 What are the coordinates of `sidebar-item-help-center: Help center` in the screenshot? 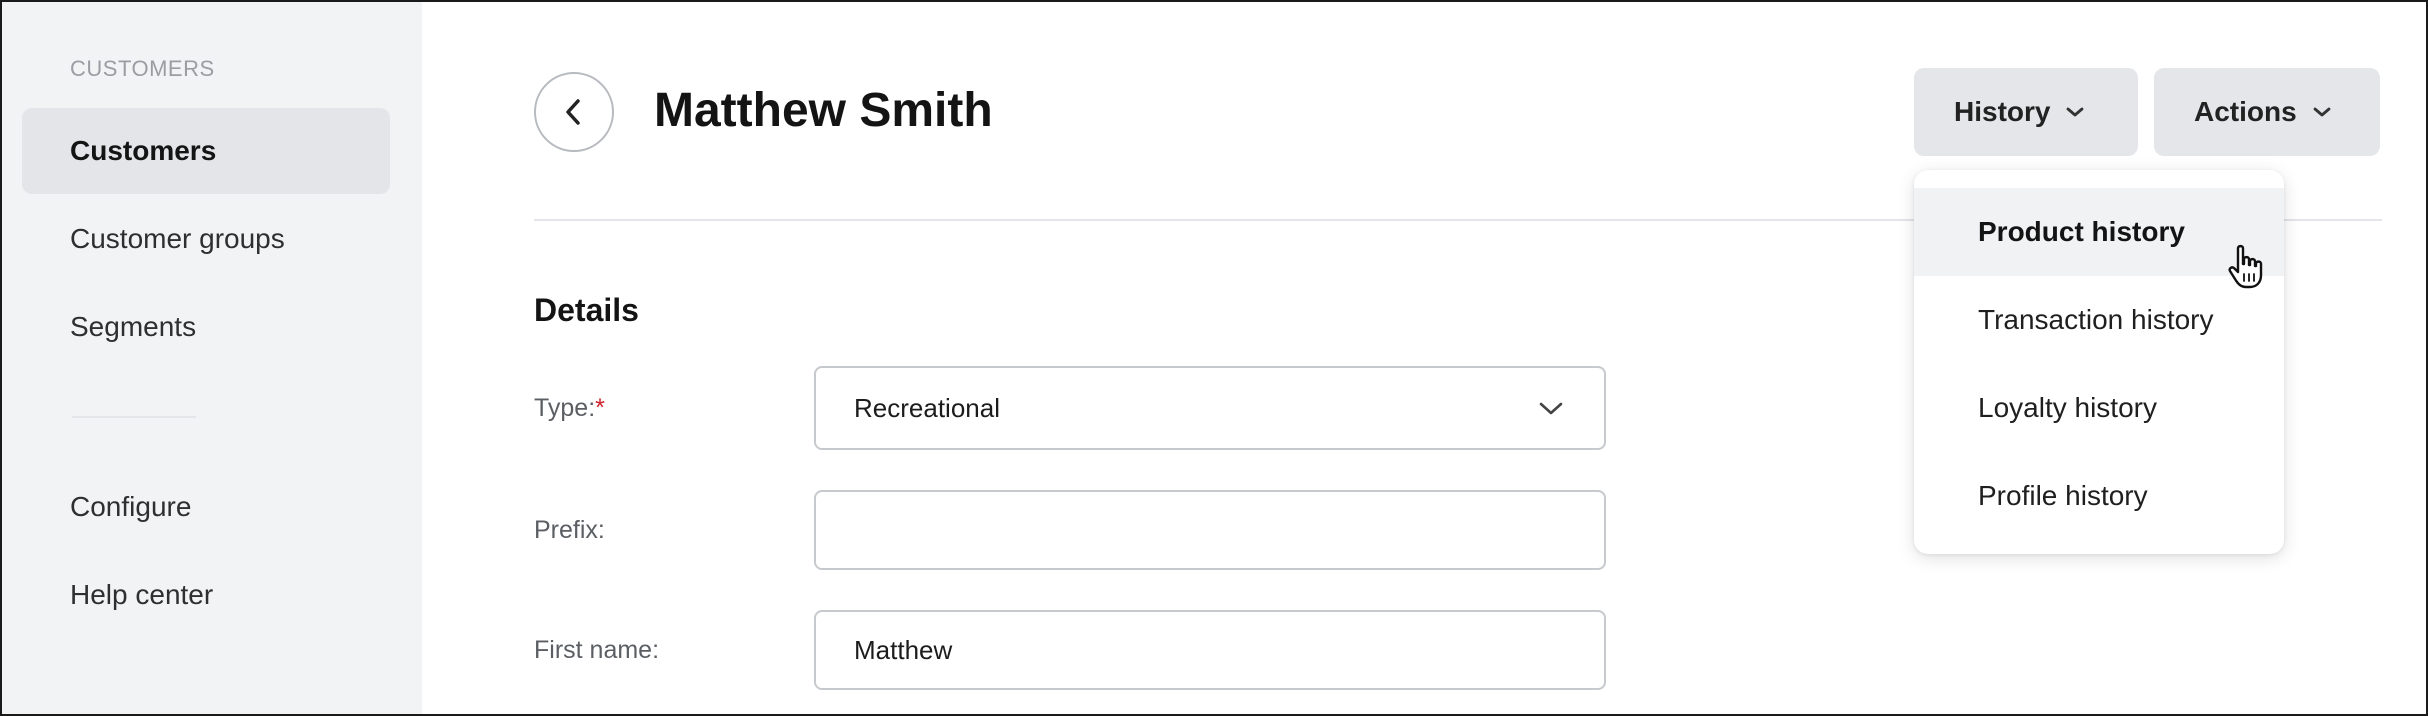 It's located at (206, 595).